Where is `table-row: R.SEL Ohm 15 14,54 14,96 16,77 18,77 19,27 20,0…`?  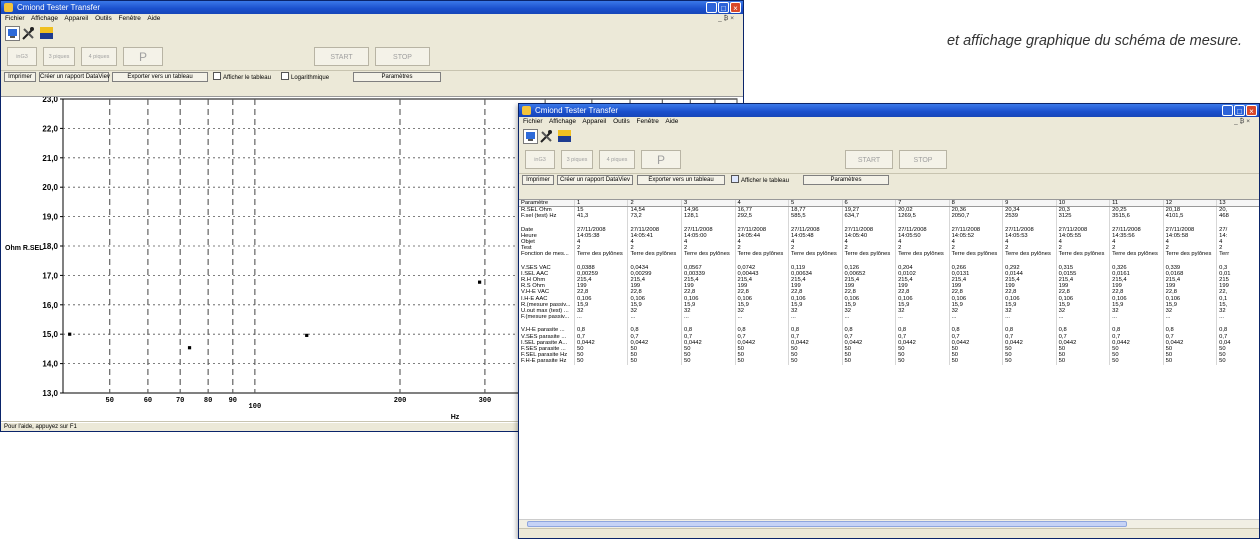
table-row: R.SEL Ohm 15 14,54 14,96 16,77 18,77 19,27 20,0… is located at coordinates (889, 210).